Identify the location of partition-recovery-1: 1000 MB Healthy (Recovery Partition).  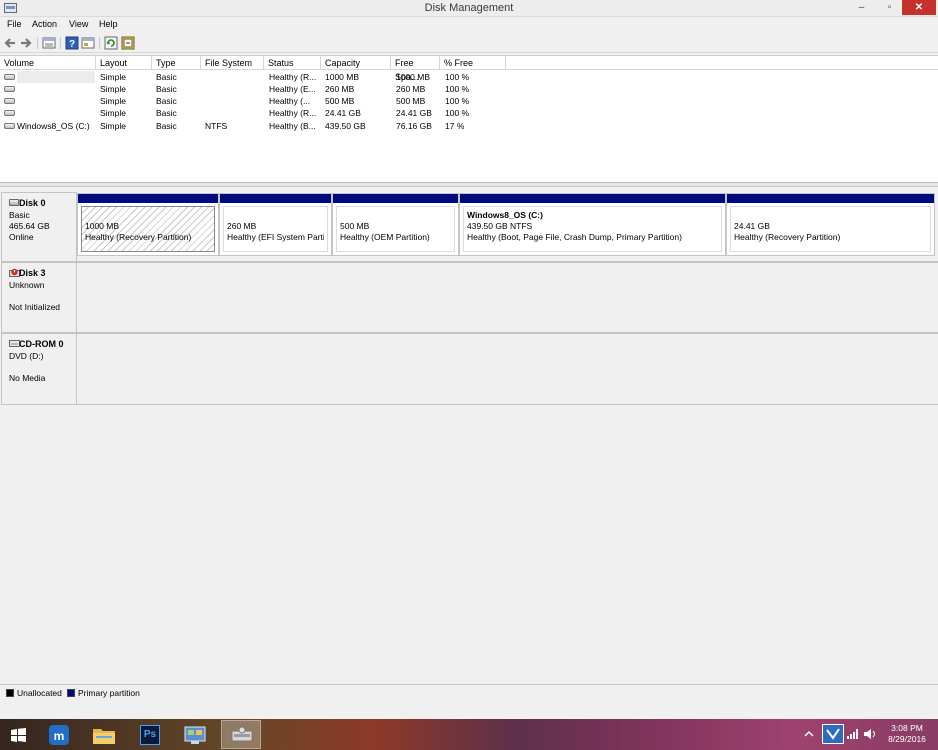
(148, 224).